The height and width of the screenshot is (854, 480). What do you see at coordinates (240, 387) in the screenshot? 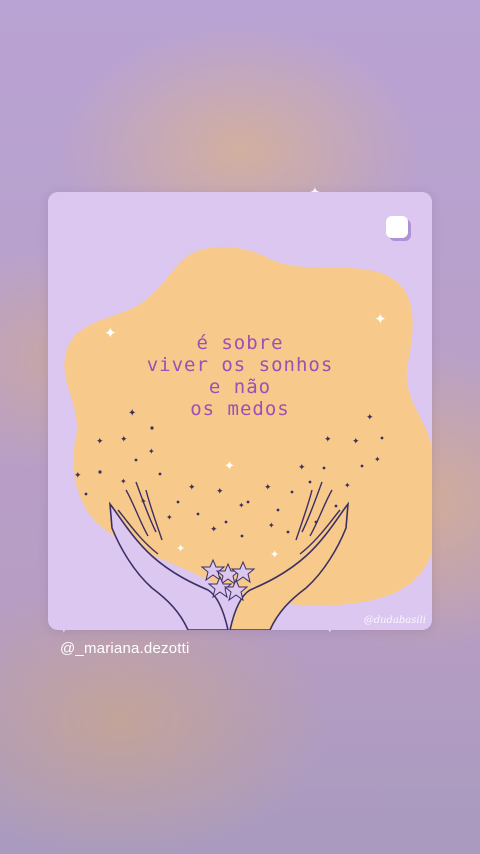
I see `quote-line: e não` at bounding box center [240, 387].